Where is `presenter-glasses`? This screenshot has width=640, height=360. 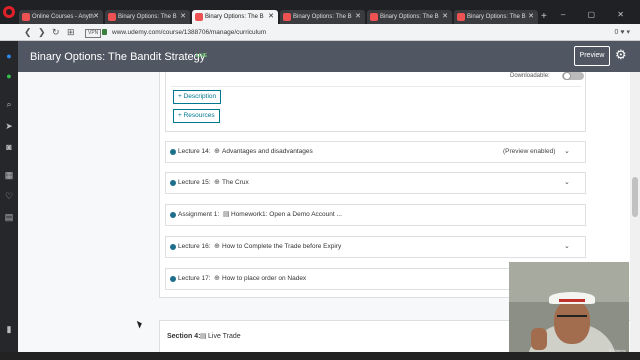 presenter-glasses is located at coordinates (572, 317).